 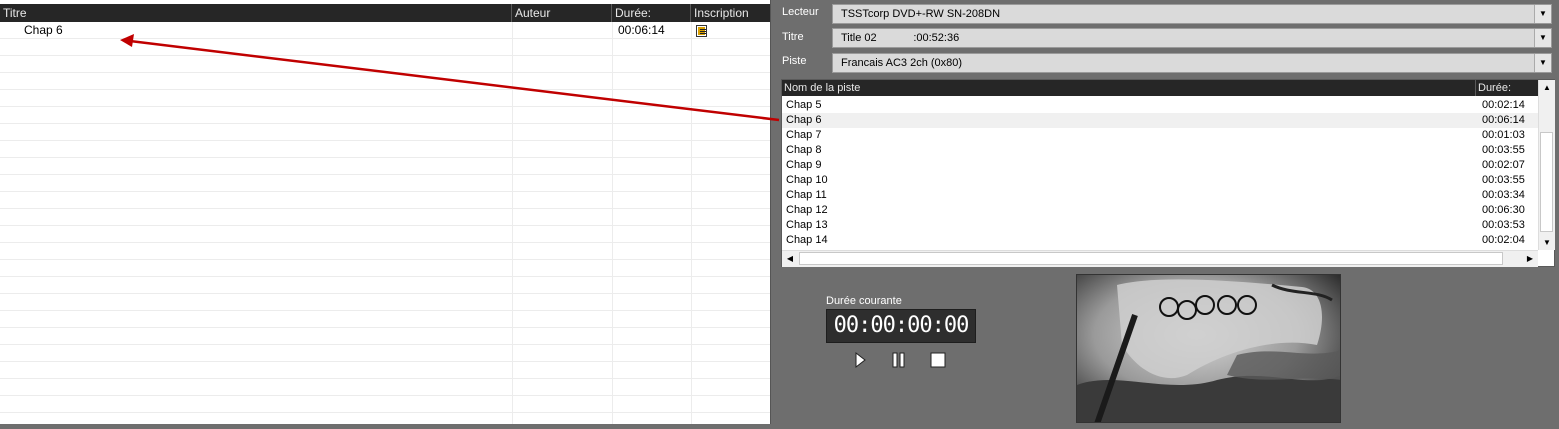 I want to click on chapter-name: Chap 13, so click(x=807, y=225).